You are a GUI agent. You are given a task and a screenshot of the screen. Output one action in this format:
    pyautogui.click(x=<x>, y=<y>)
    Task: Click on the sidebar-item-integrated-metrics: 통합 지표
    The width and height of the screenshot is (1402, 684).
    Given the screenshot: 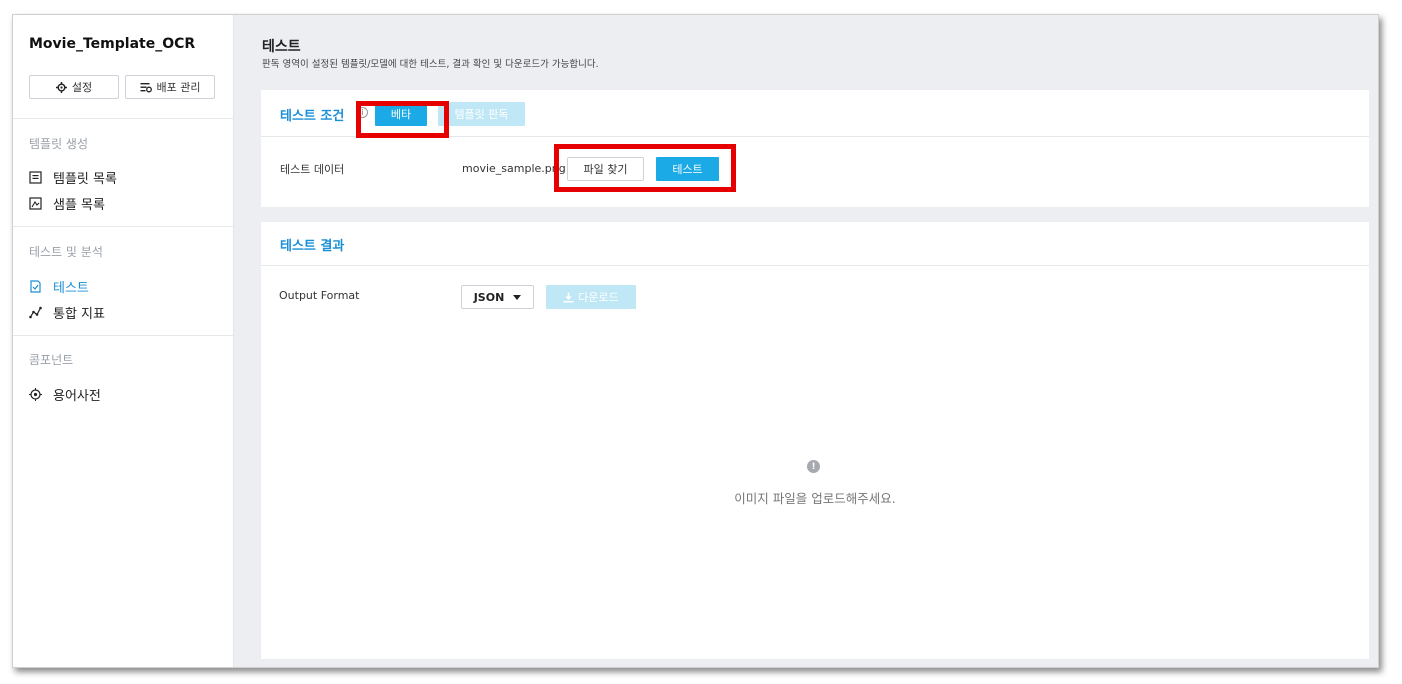 What is the action you would take?
    pyautogui.click(x=67, y=312)
    